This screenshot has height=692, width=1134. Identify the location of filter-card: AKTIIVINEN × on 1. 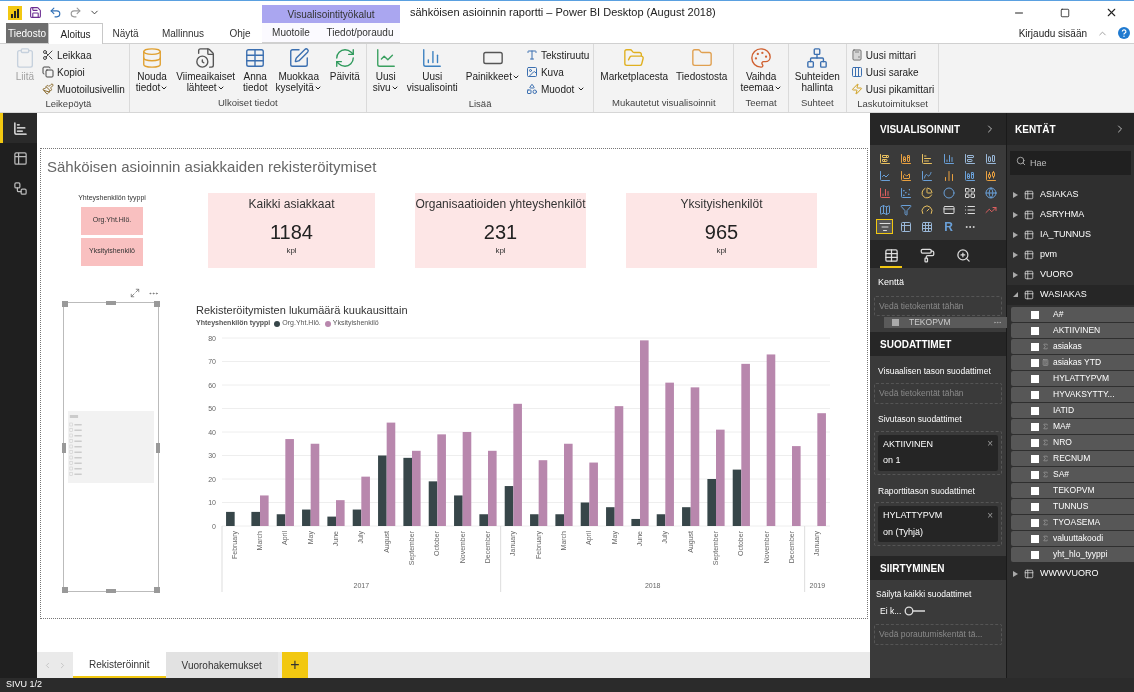
(938, 452).